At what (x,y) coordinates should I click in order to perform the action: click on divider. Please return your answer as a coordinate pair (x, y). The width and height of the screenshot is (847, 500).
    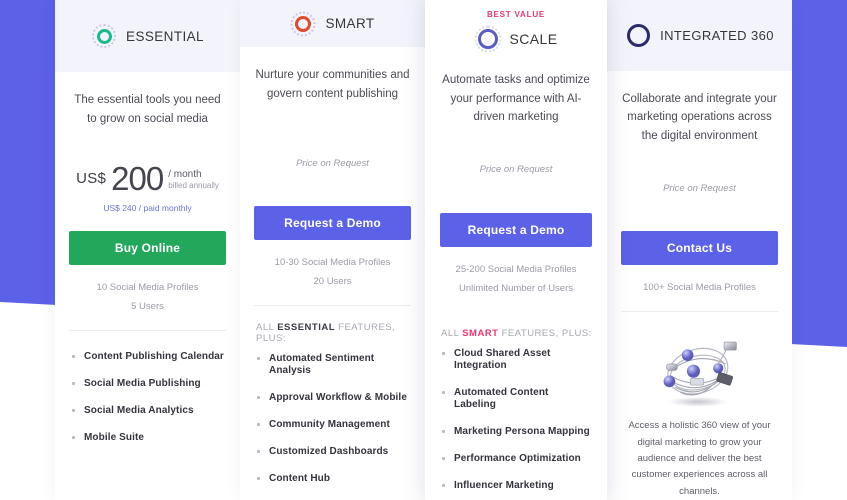
    Looking at the image, I should click on (147, 330).